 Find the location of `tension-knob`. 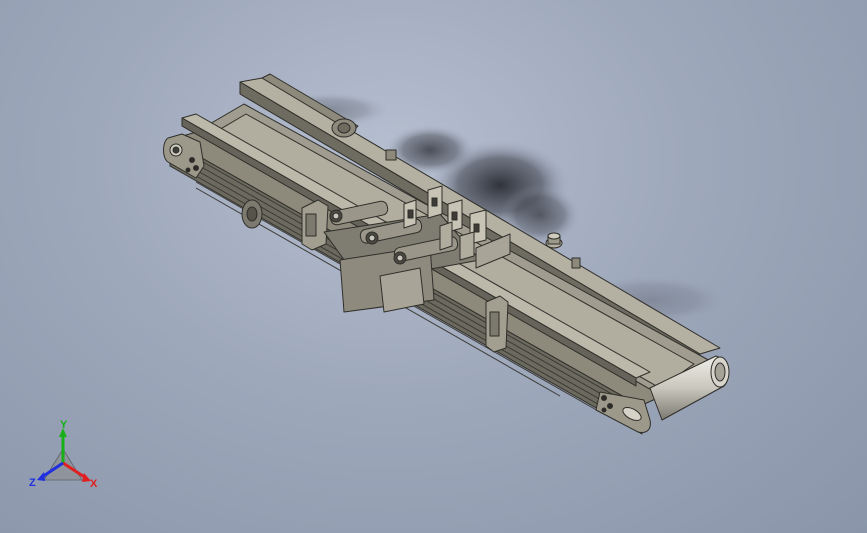

tension-knob is located at coordinates (554, 240).